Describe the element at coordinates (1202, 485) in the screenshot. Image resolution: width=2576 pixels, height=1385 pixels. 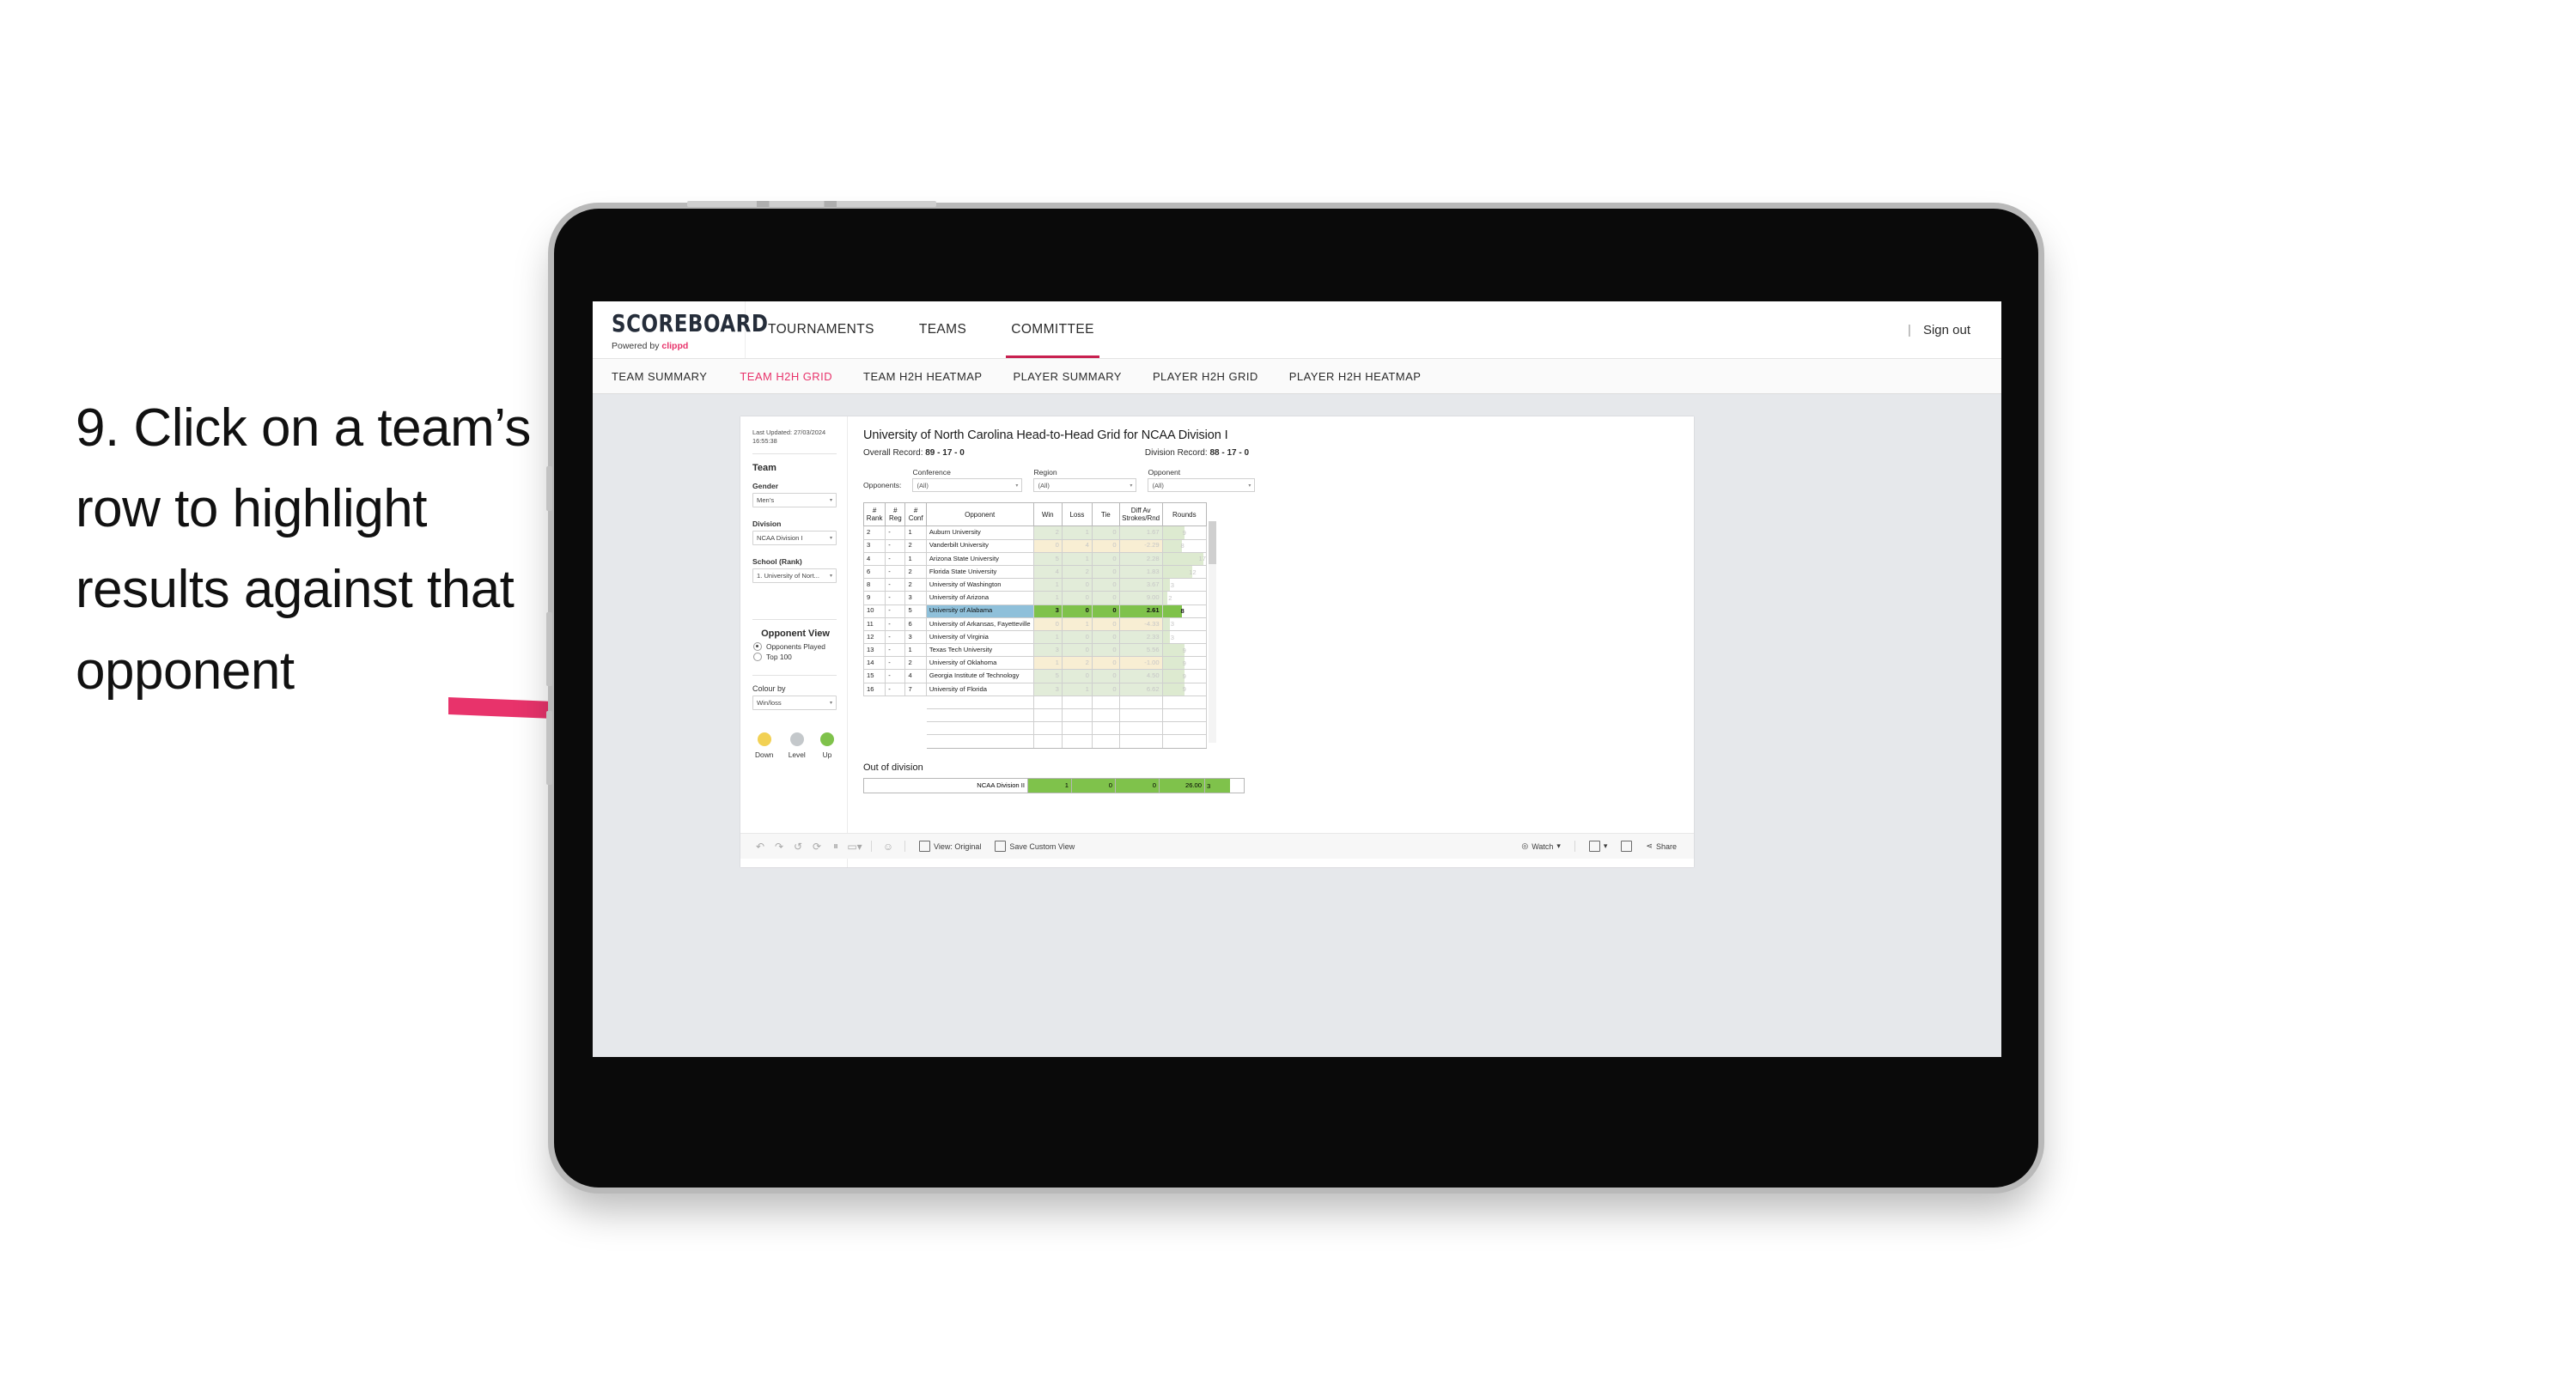
I see `filter-opponent-select: (All) ▾` at that location.